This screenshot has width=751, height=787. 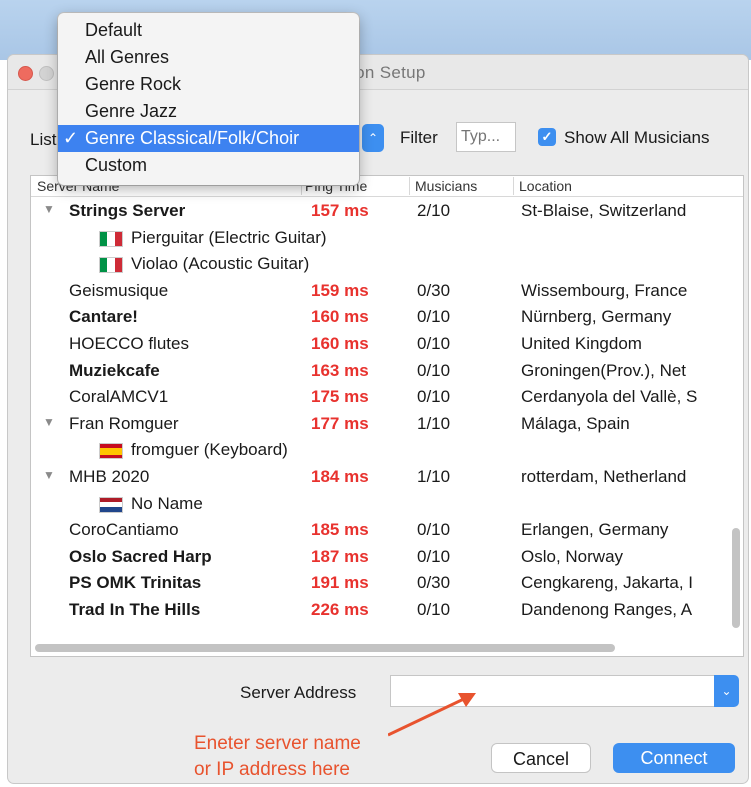 What do you see at coordinates (229, 237) in the screenshot?
I see `musician-name: Pierguitar (Electric Guitar)` at bounding box center [229, 237].